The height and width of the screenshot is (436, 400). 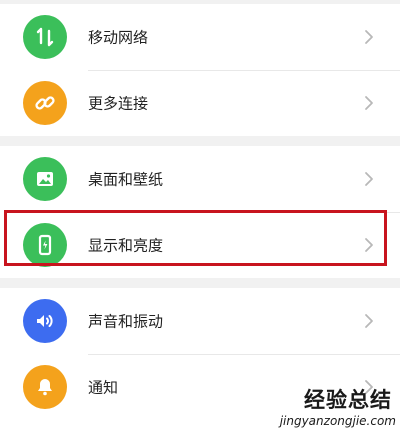 I want to click on bell-icon, so click(x=45, y=387).